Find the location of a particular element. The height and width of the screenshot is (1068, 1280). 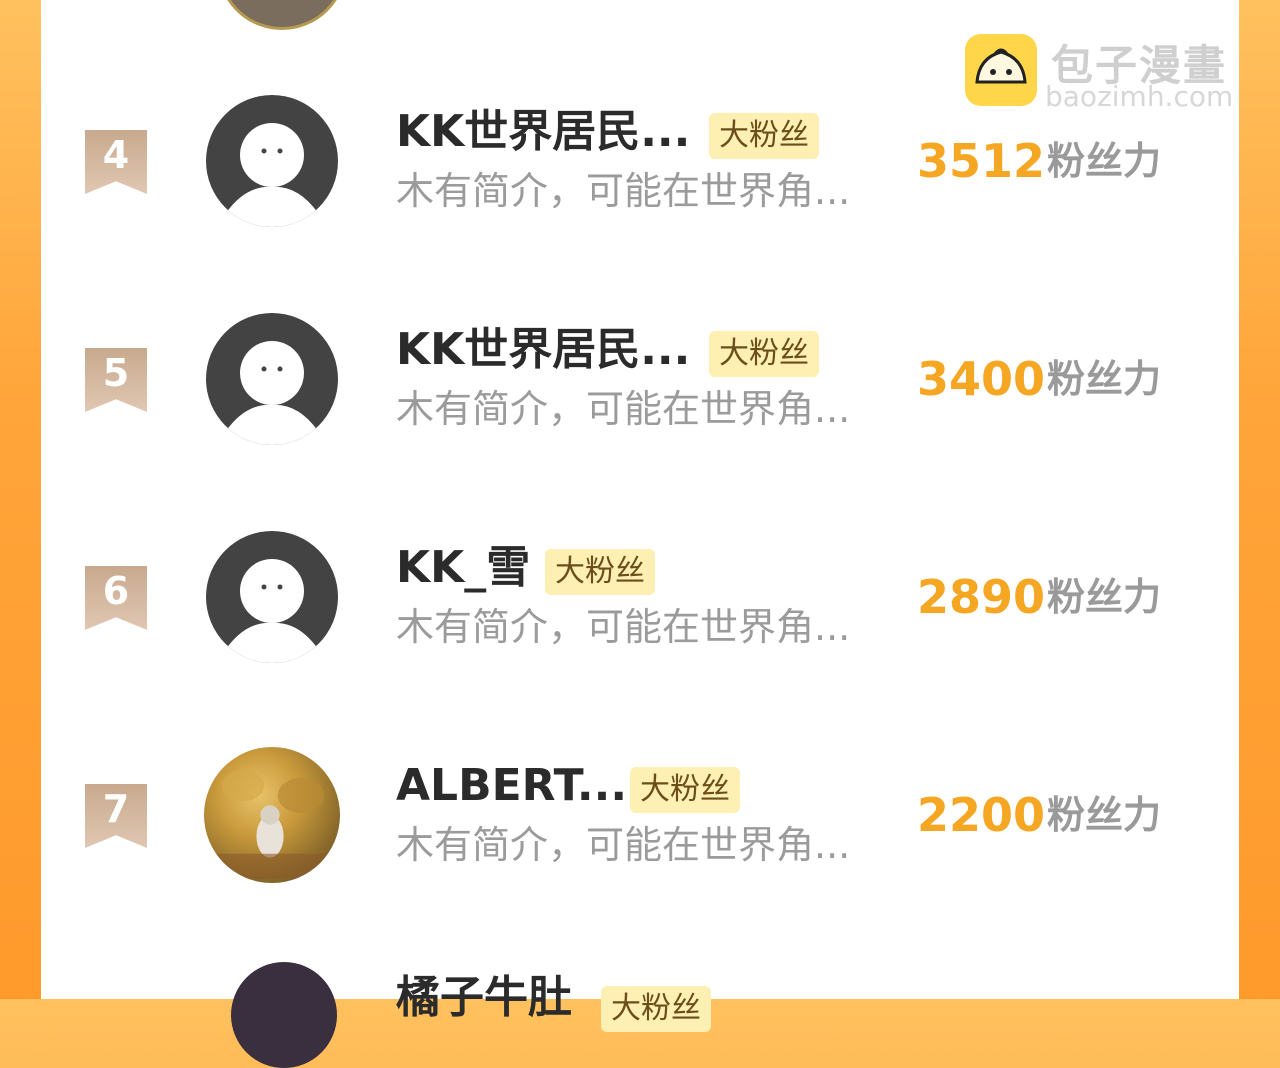

site-watermark: 包子漫畫 baozimh.com is located at coordinates (1110, 74).